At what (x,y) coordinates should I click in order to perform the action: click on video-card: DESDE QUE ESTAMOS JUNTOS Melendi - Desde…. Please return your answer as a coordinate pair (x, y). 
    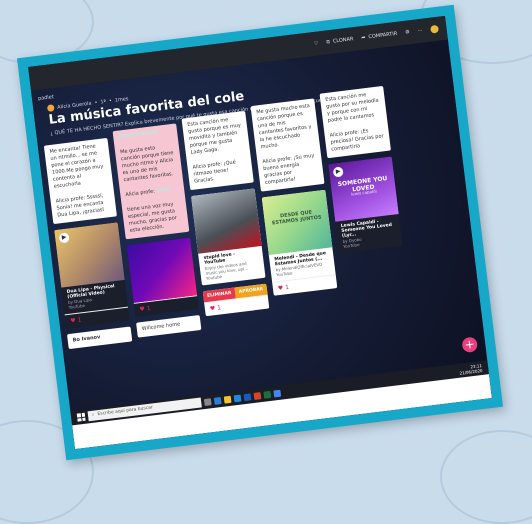
    Looking at the image, I should click on (299, 242).